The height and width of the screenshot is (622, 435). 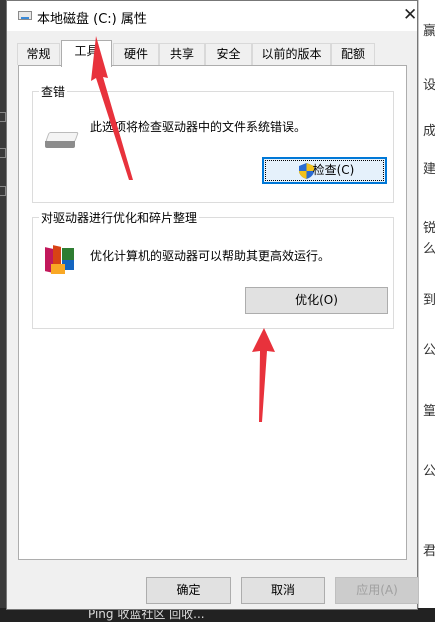 I want to click on window-title: 本地磁盘 (C:) 属性, so click(x=92, y=19).